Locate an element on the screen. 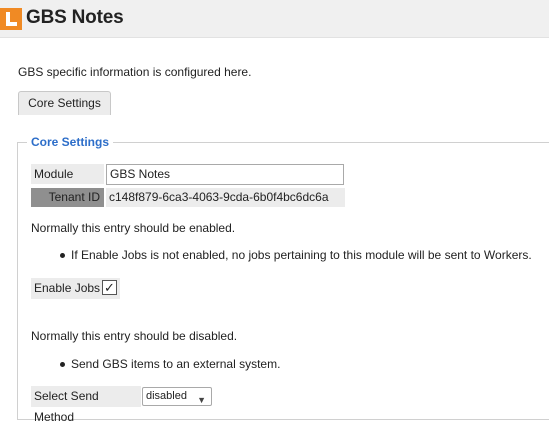 The width and height of the screenshot is (549, 441). disable-note: Normally this entry should be disabled. is located at coordinates (134, 336).